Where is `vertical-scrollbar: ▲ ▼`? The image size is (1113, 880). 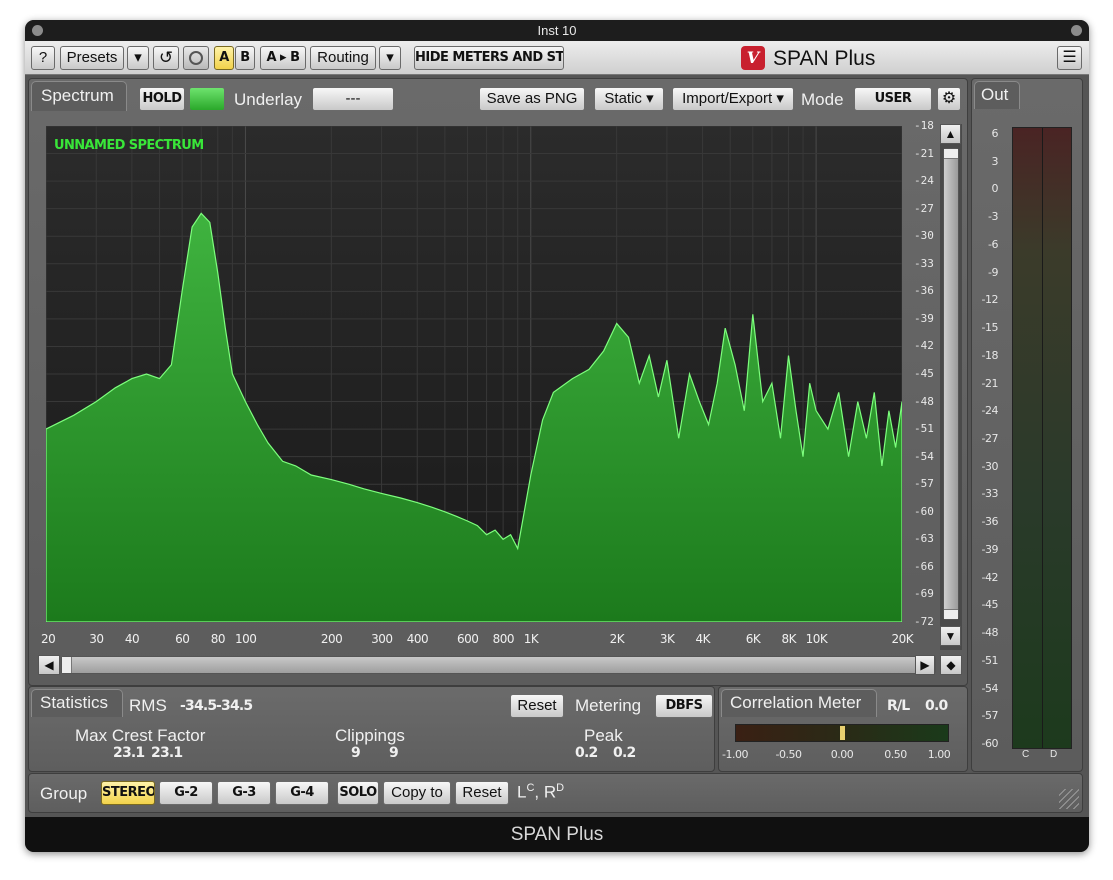
vertical-scrollbar: ▲ ▼ is located at coordinates (951, 387).